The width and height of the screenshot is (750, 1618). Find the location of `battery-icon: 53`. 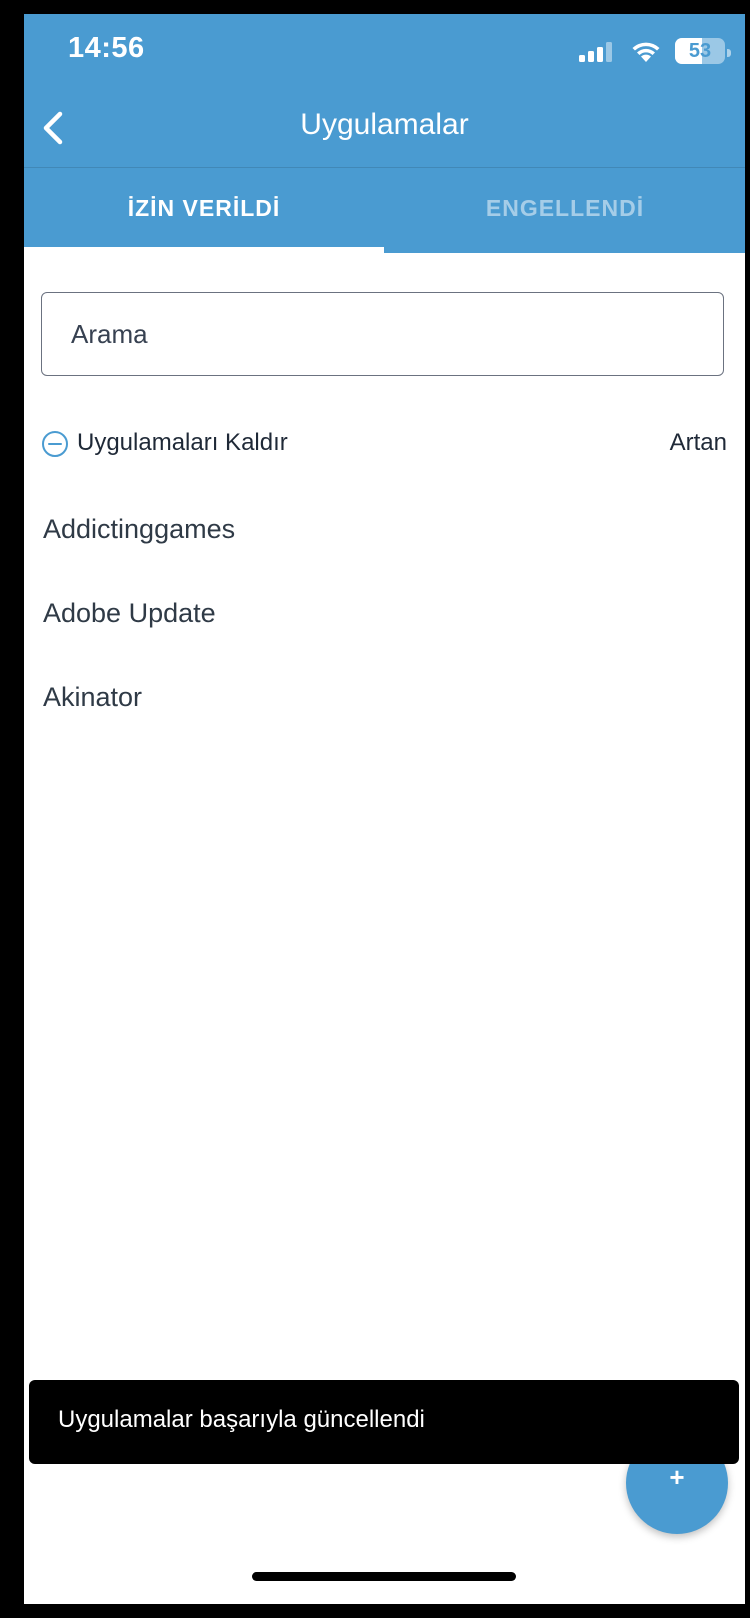

battery-icon: 53 is located at coordinates (700, 51).